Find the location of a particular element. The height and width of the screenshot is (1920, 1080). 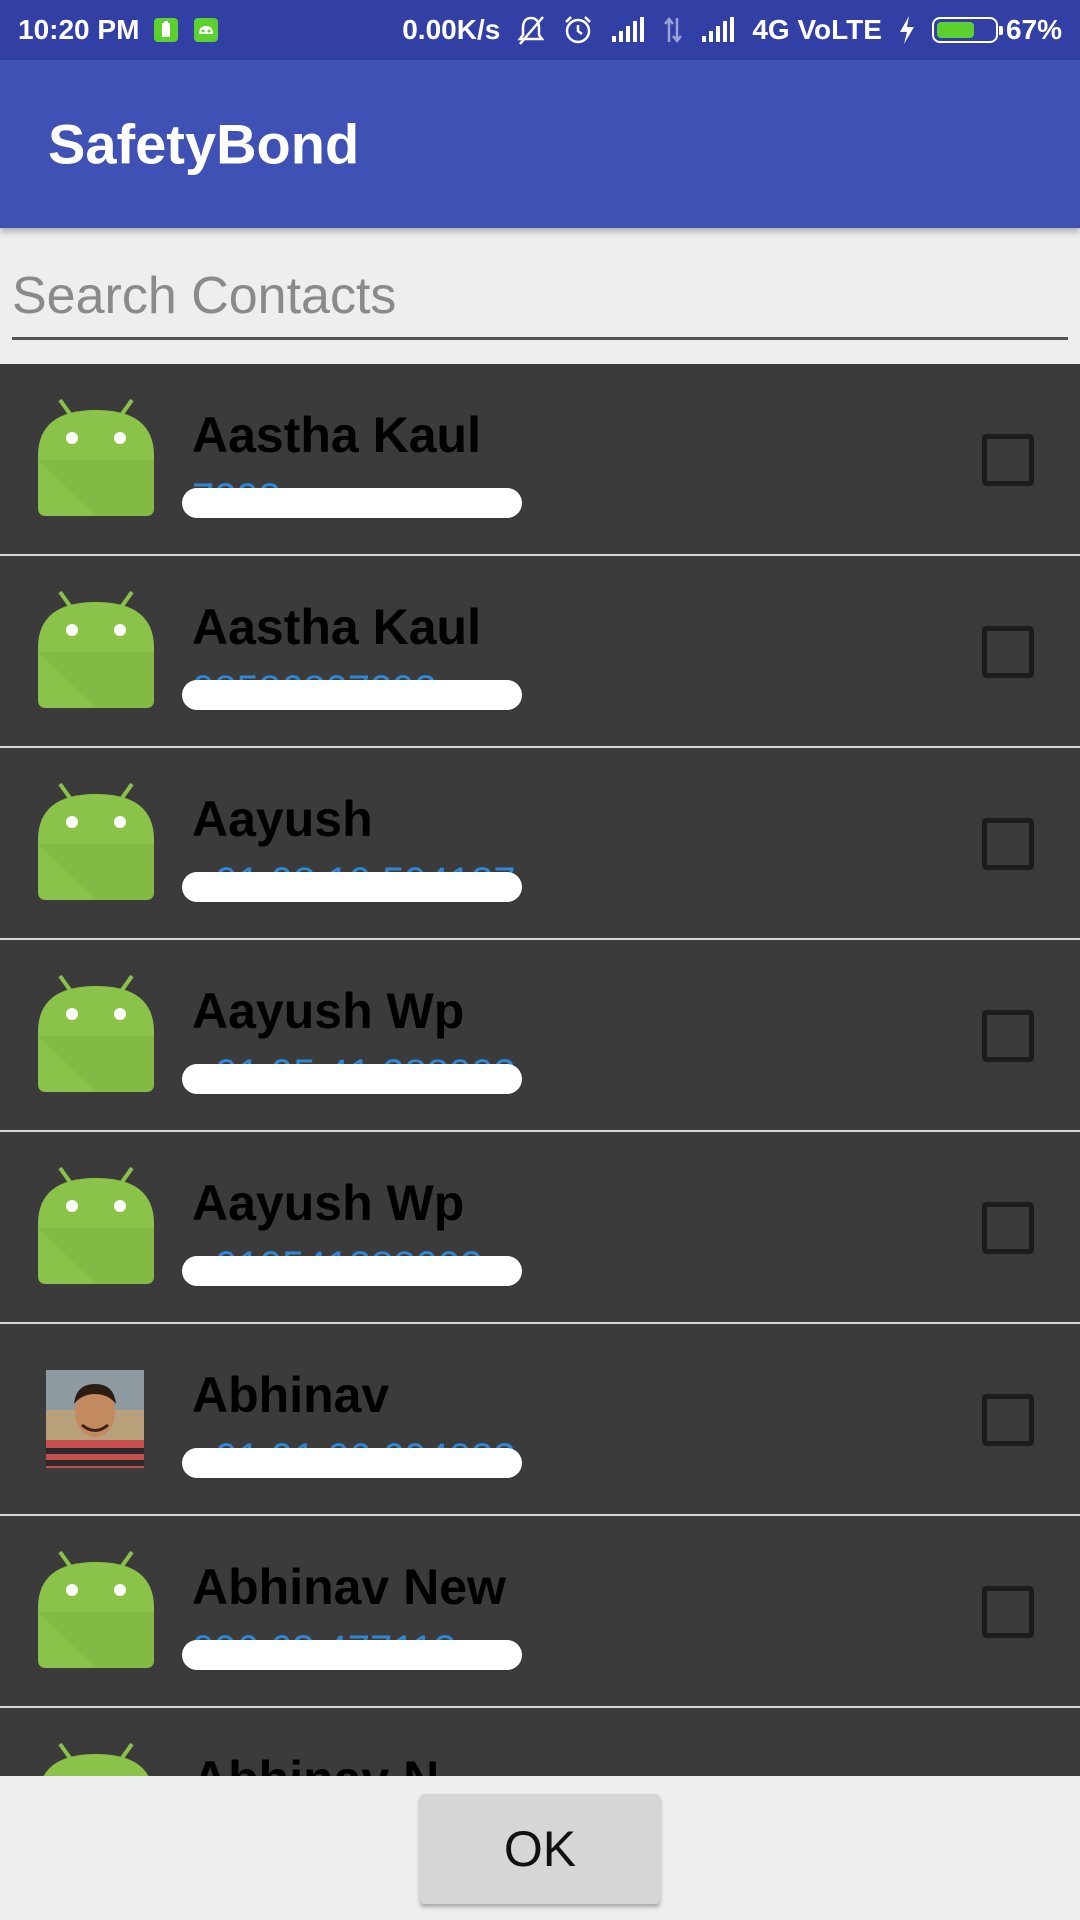

battery-fill is located at coordinates (955, 30).